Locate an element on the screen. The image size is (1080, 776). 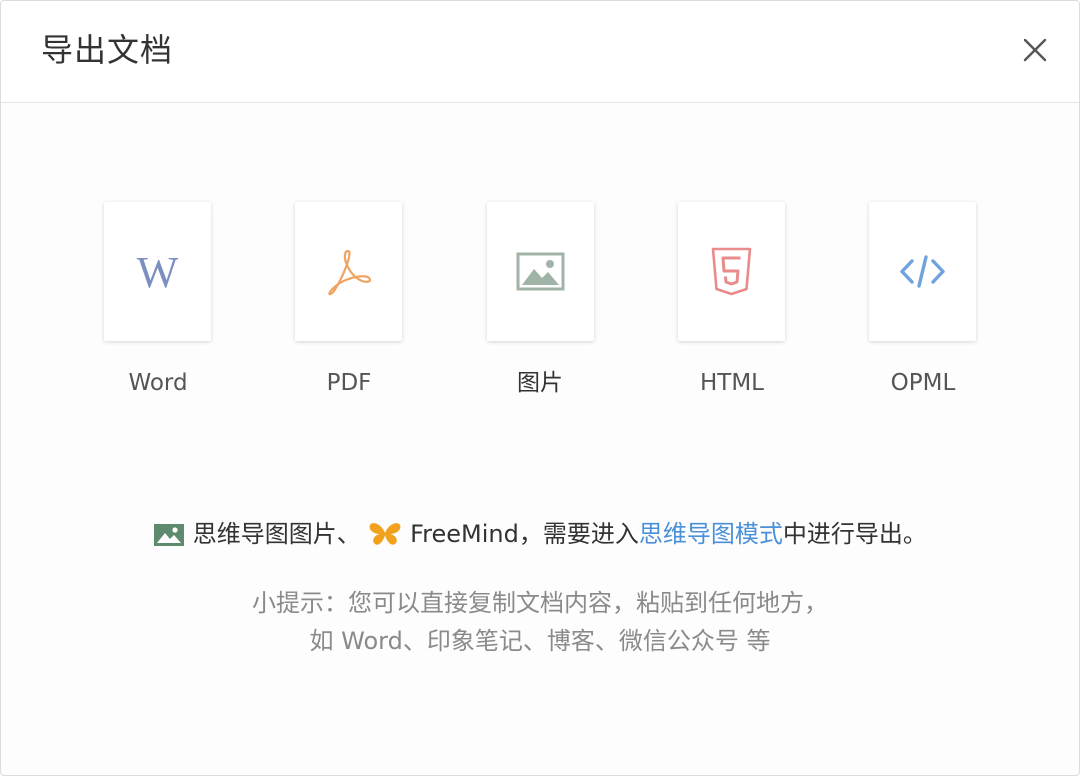
tip-line-2: 如 Word、印象笔记、博客、微信公众号 等 is located at coordinates (540, 641).